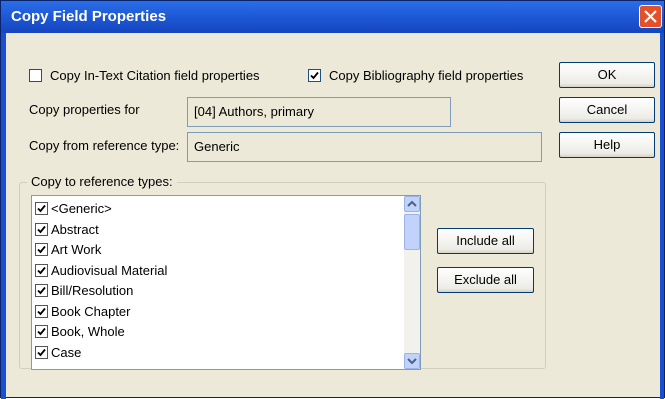 The image size is (665, 399). What do you see at coordinates (66, 352) in the screenshot?
I see `list-item-label: Case` at bounding box center [66, 352].